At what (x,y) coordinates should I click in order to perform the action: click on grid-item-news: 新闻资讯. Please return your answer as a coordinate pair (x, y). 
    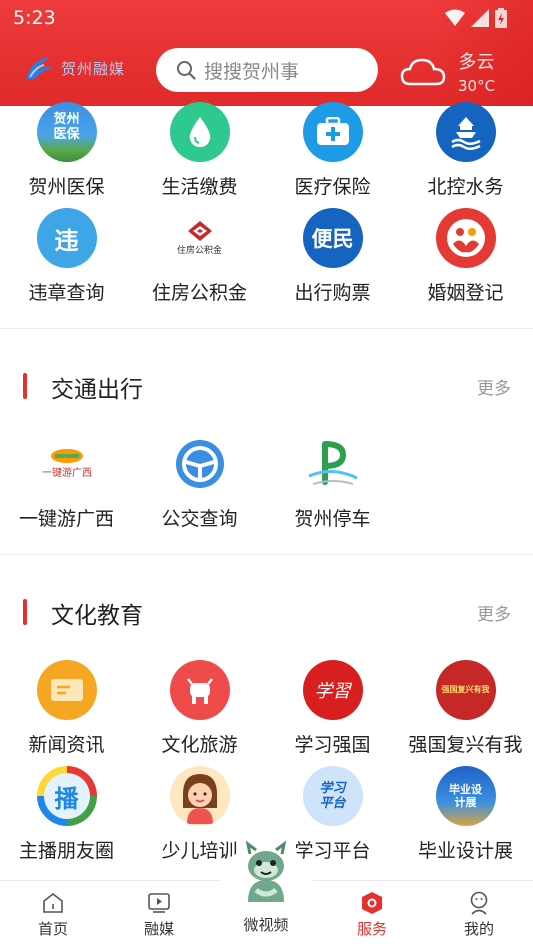
    Looking at the image, I should click on (66, 708).